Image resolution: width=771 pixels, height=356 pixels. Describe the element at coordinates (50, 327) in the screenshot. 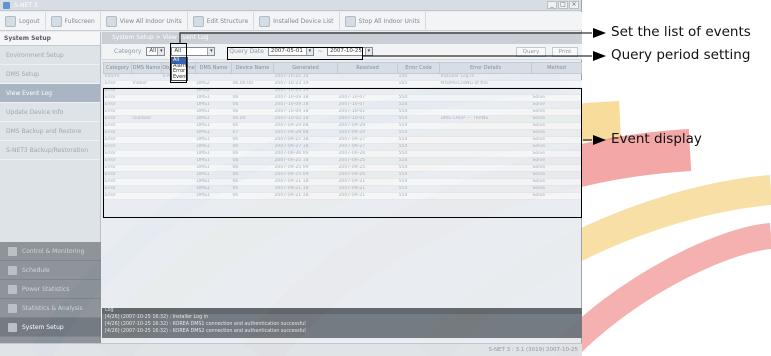

I see `nav-system-setup: System Setup` at that location.